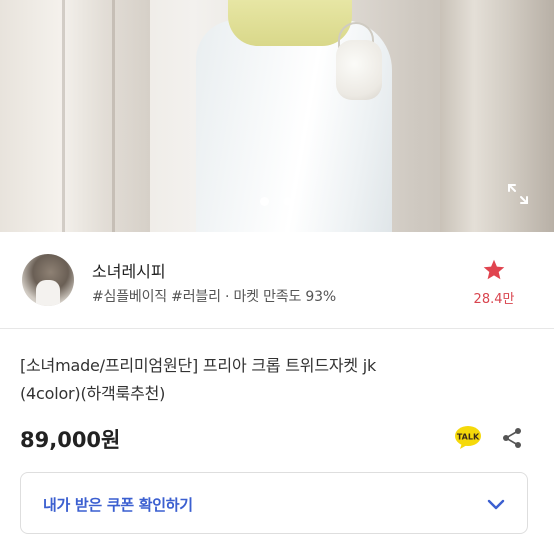  What do you see at coordinates (129, 270) in the screenshot?
I see `seller-name: 소녀레시피` at bounding box center [129, 270].